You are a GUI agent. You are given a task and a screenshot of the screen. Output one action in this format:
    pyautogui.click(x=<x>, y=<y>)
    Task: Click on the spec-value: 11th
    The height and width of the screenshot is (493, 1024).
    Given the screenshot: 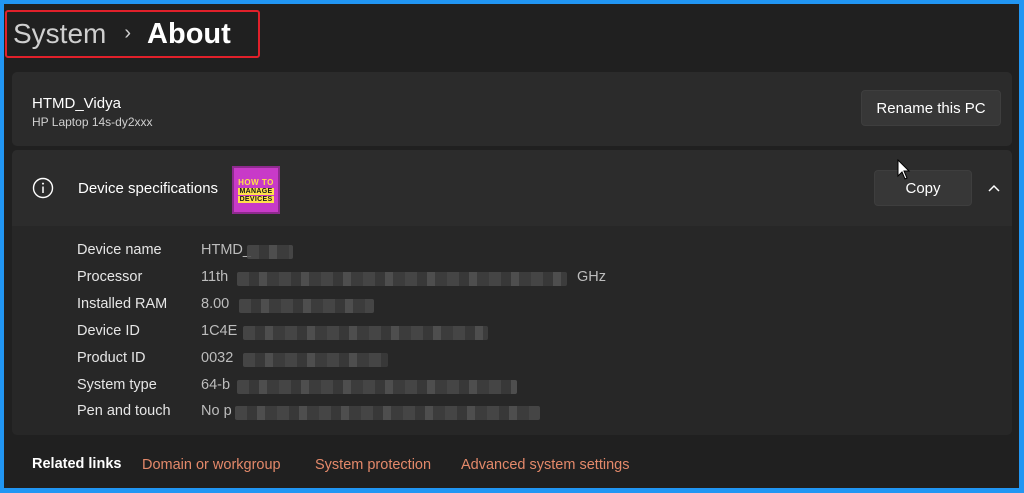 What is the action you would take?
    pyautogui.click(x=215, y=277)
    